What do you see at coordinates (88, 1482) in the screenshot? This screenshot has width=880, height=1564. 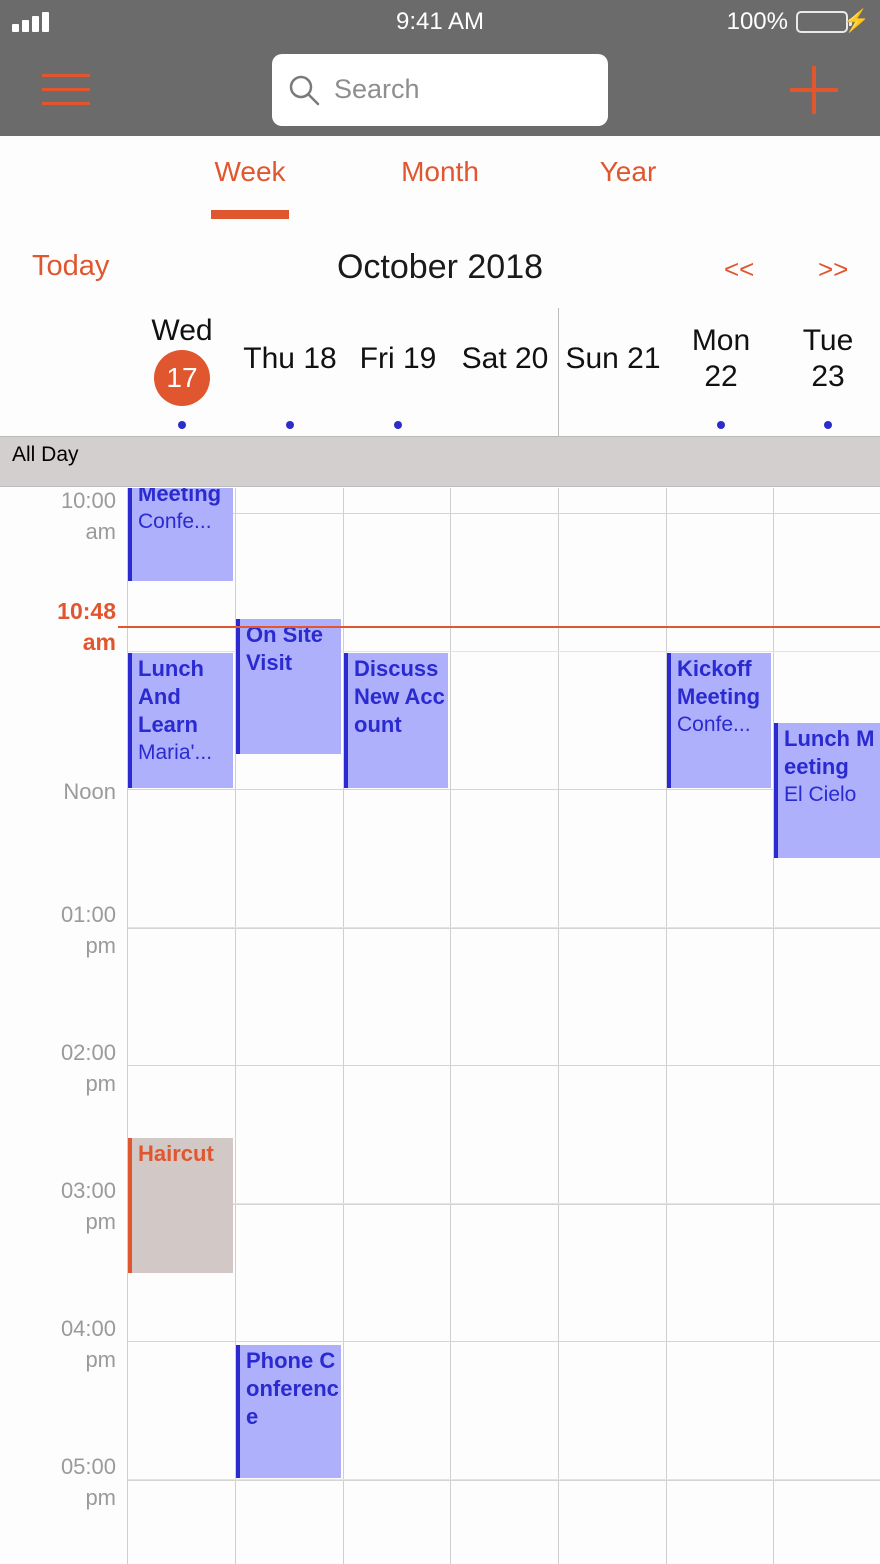 I see `time-label-5pm: 05:00 pm` at bounding box center [88, 1482].